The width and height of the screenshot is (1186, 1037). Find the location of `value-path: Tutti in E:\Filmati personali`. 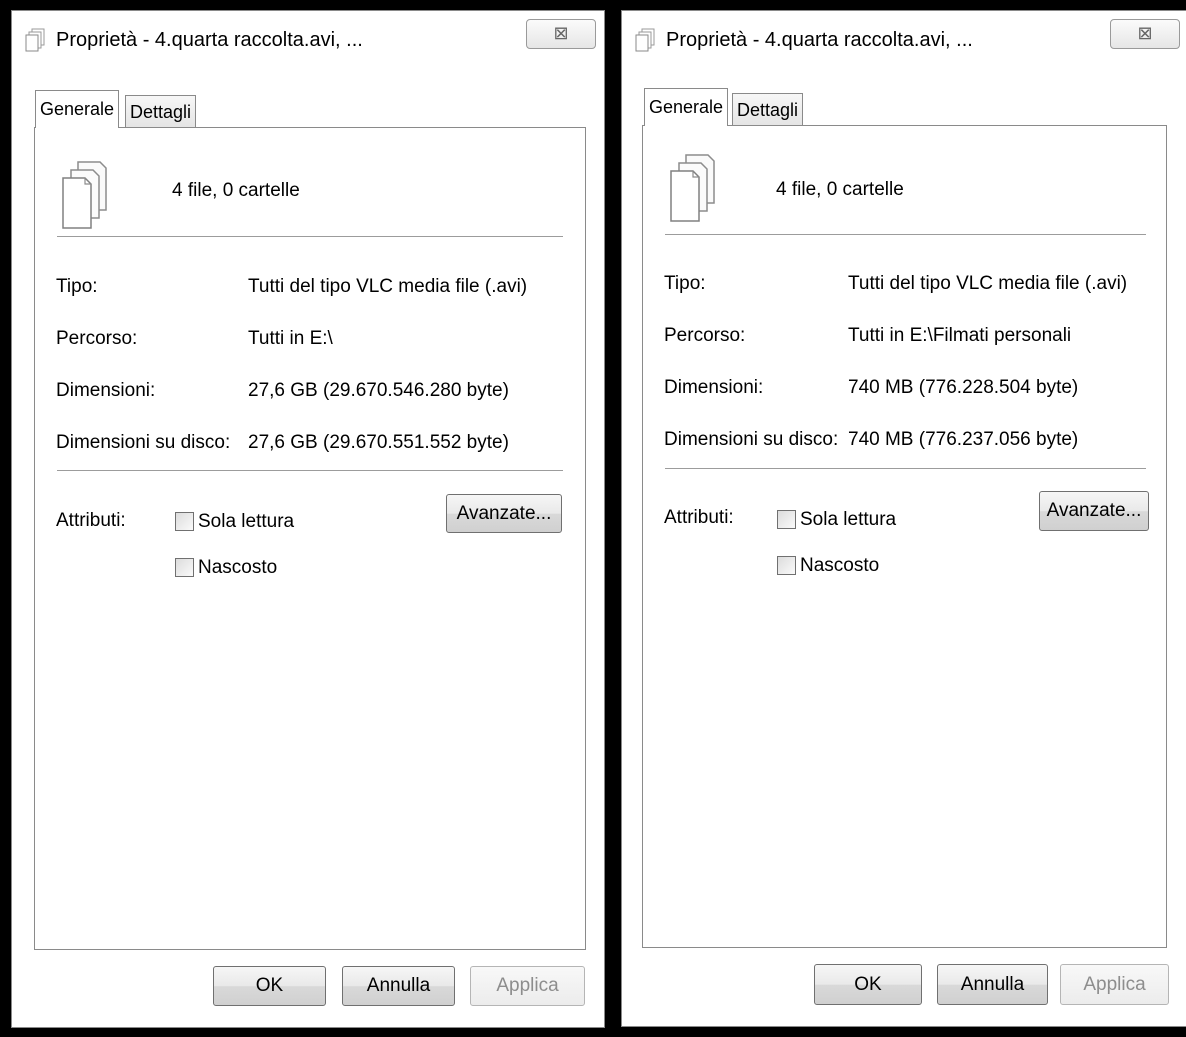

value-path: Tutti in E:\Filmati personali is located at coordinates (960, 335).